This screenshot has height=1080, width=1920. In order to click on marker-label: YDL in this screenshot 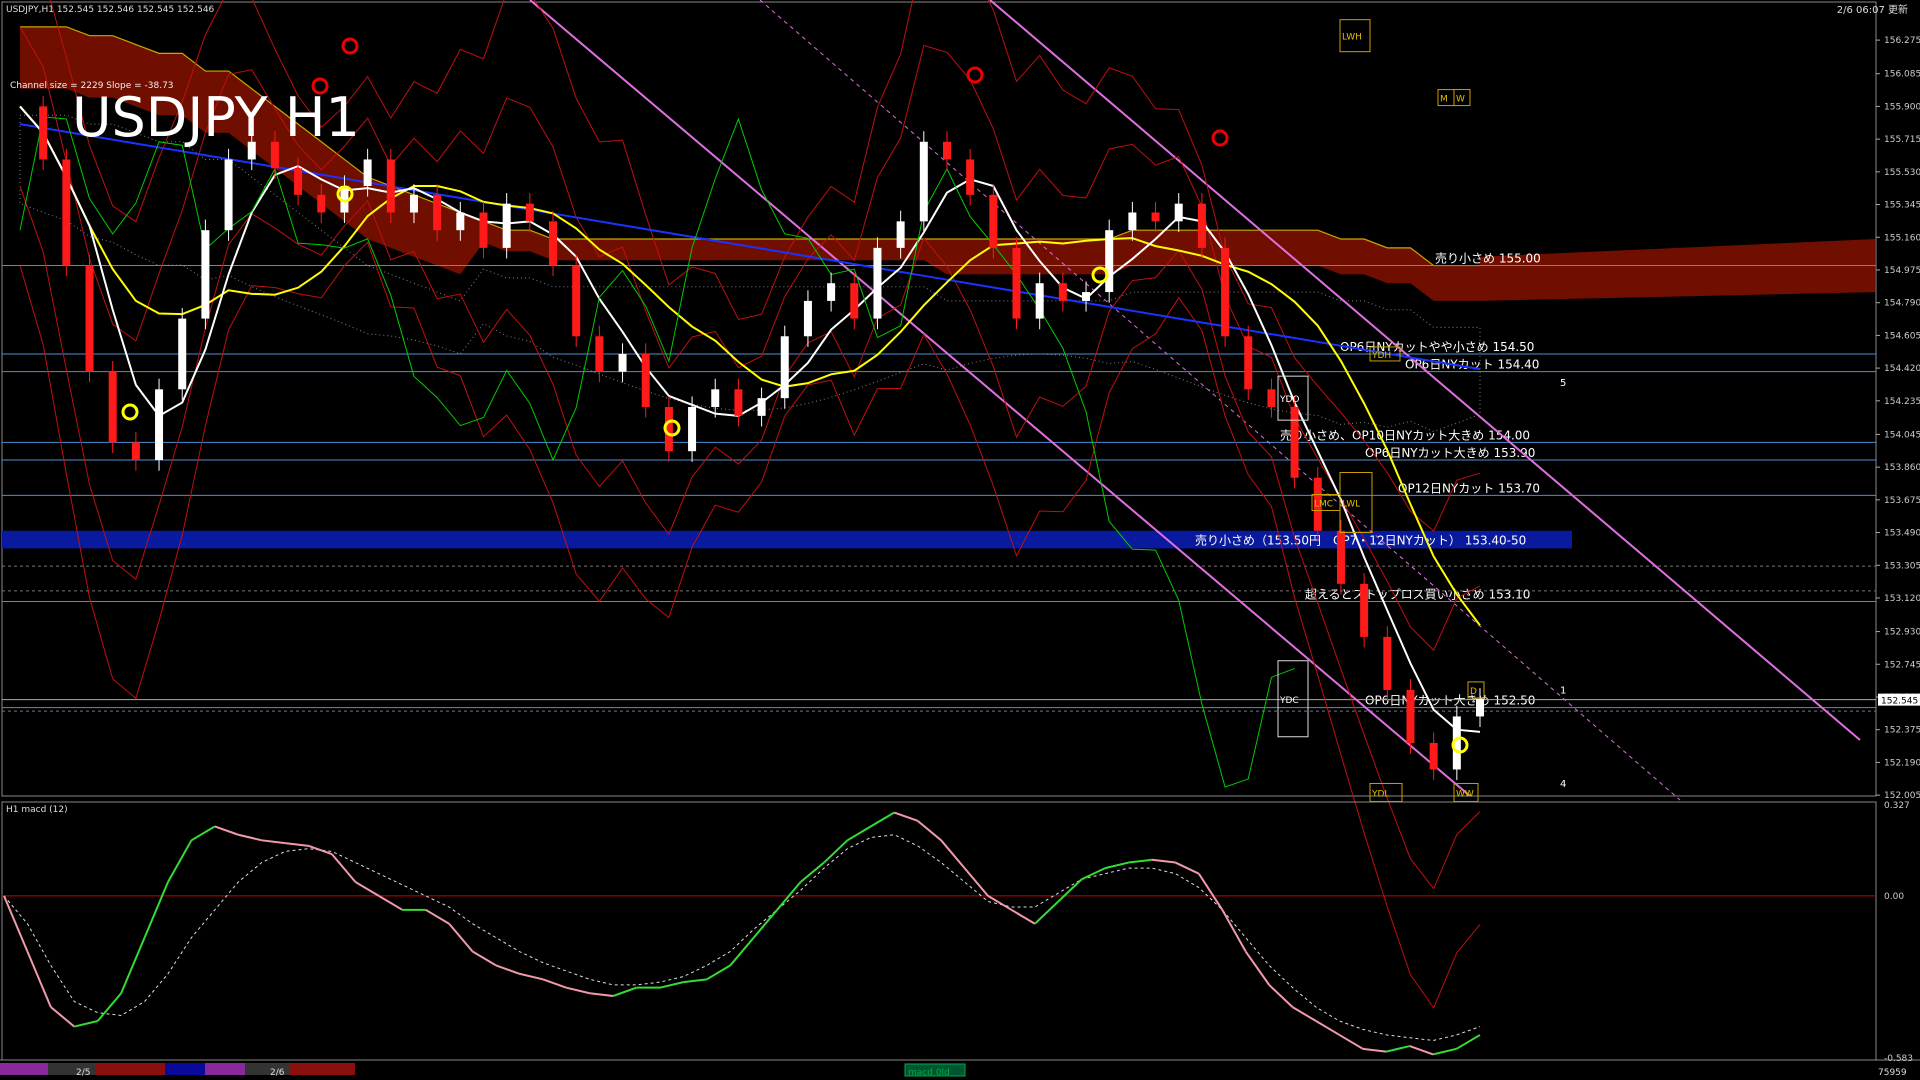, I will do `click(1380, 794)`.